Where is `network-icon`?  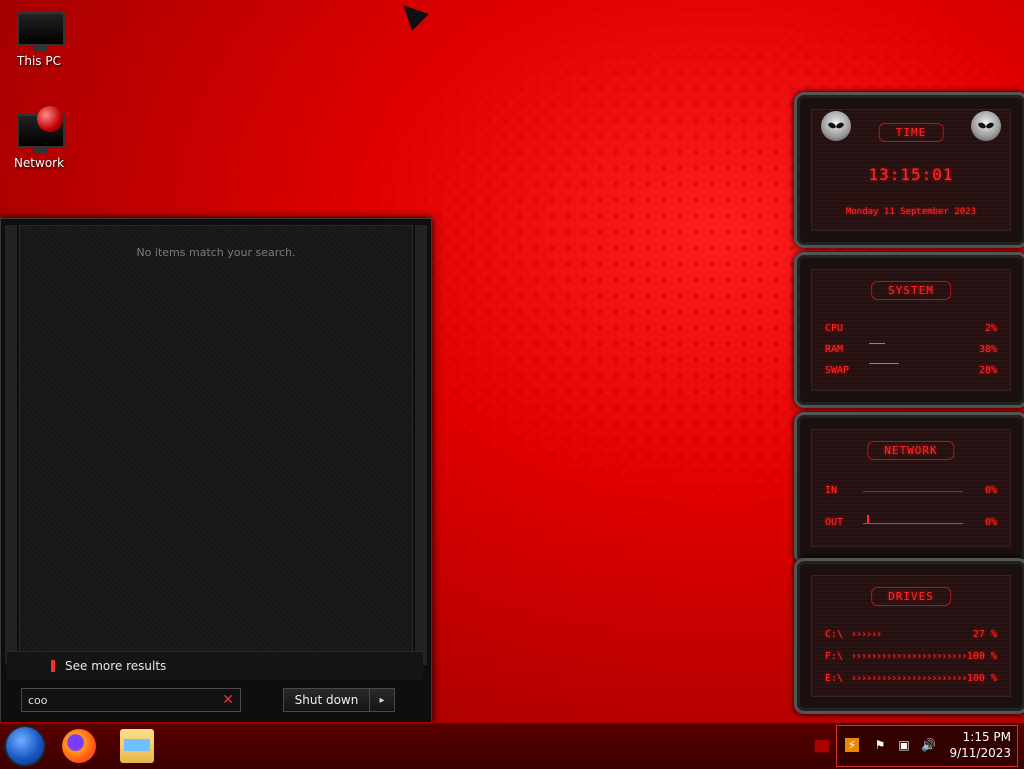 network-icon is located at coordinates (40, 130).